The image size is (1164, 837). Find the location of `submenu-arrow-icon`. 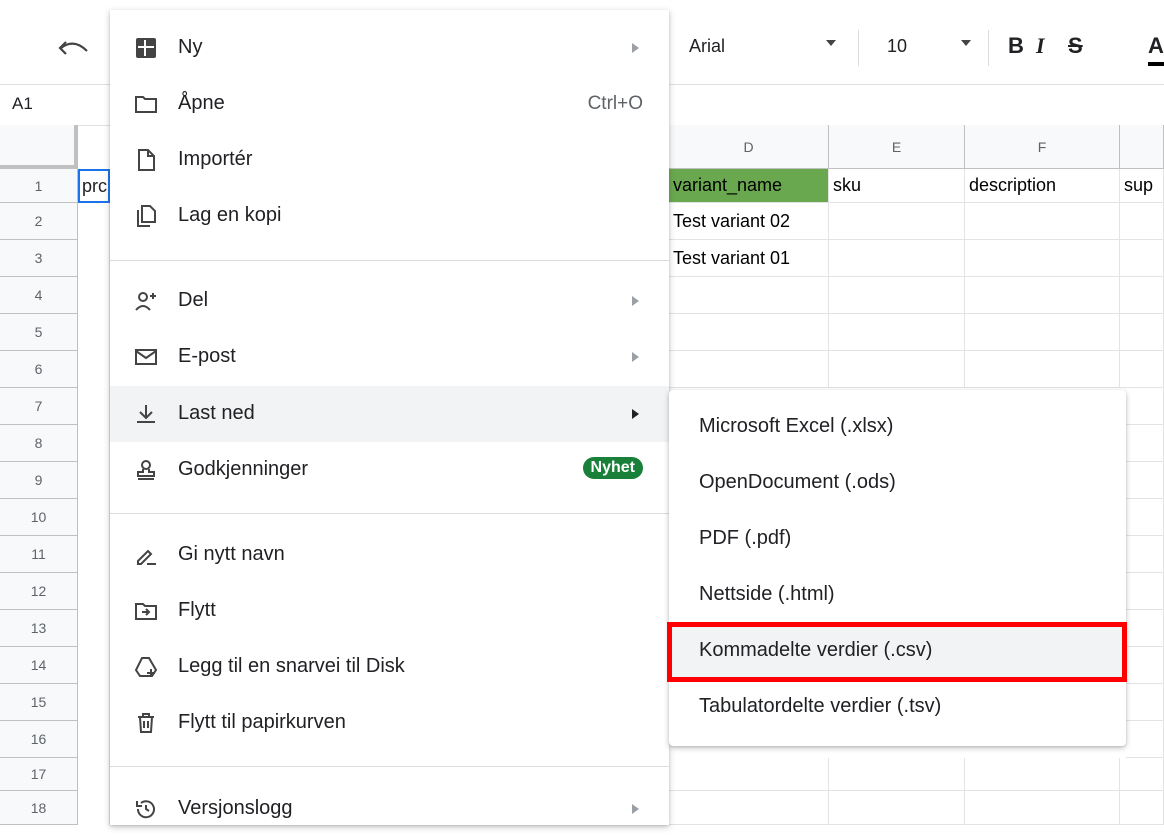

submenu-arrow-icon is located at coordinates (635, 48).